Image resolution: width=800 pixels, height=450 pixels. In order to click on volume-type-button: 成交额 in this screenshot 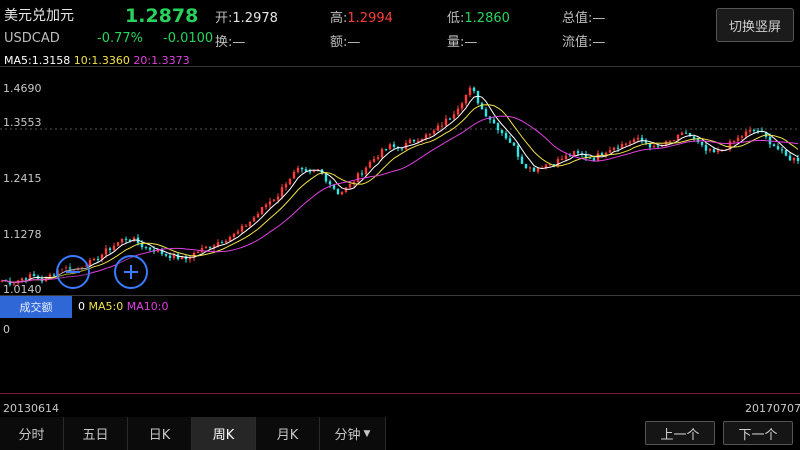, I will do `click(36, 307)`.